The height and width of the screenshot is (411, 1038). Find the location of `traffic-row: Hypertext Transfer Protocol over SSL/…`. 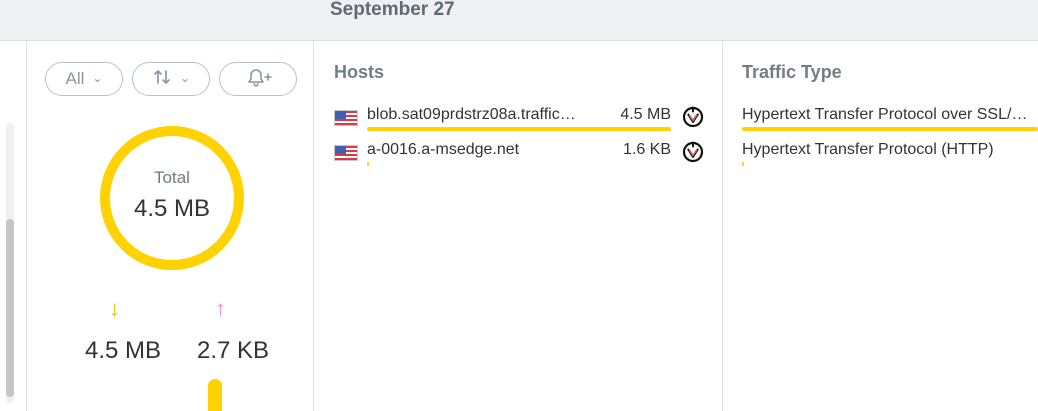

traffic-row: Hypertext Transfer Protocol over SSL/… is located at coordinates (880, 118).